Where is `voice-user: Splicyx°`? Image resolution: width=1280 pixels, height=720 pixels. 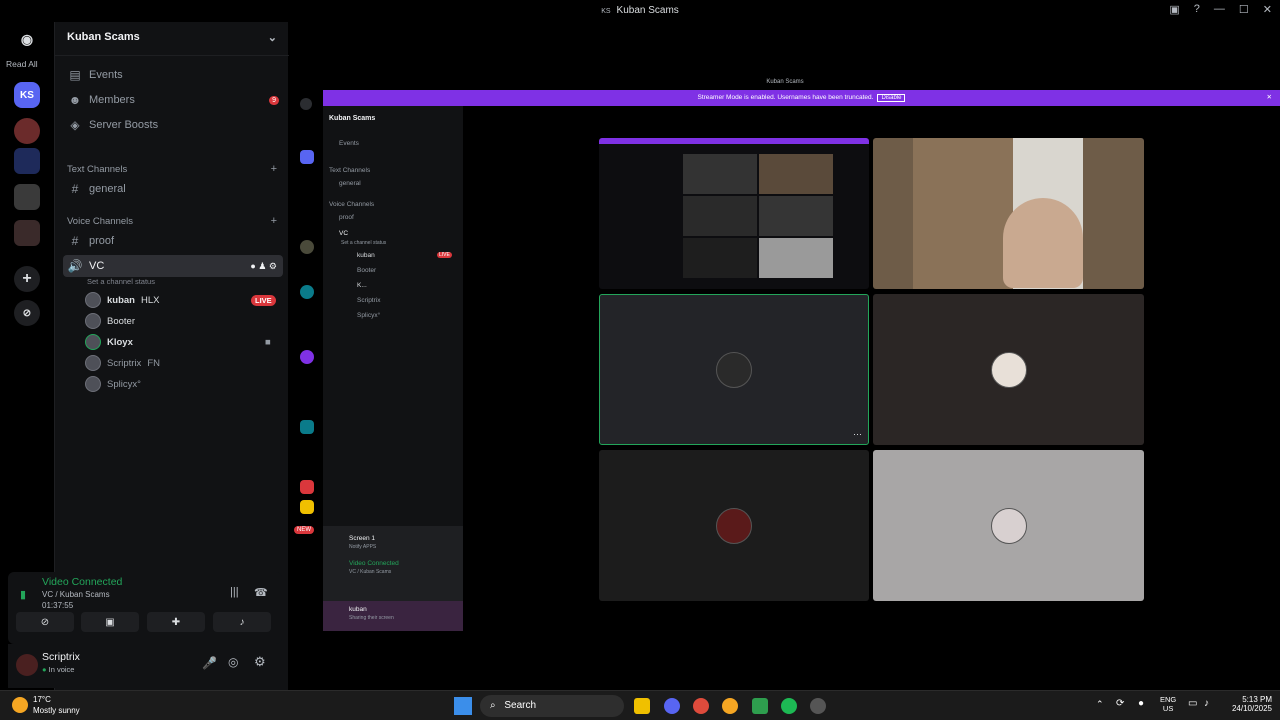 voice-user: Splicyx° is located at coordinates (113, 384).